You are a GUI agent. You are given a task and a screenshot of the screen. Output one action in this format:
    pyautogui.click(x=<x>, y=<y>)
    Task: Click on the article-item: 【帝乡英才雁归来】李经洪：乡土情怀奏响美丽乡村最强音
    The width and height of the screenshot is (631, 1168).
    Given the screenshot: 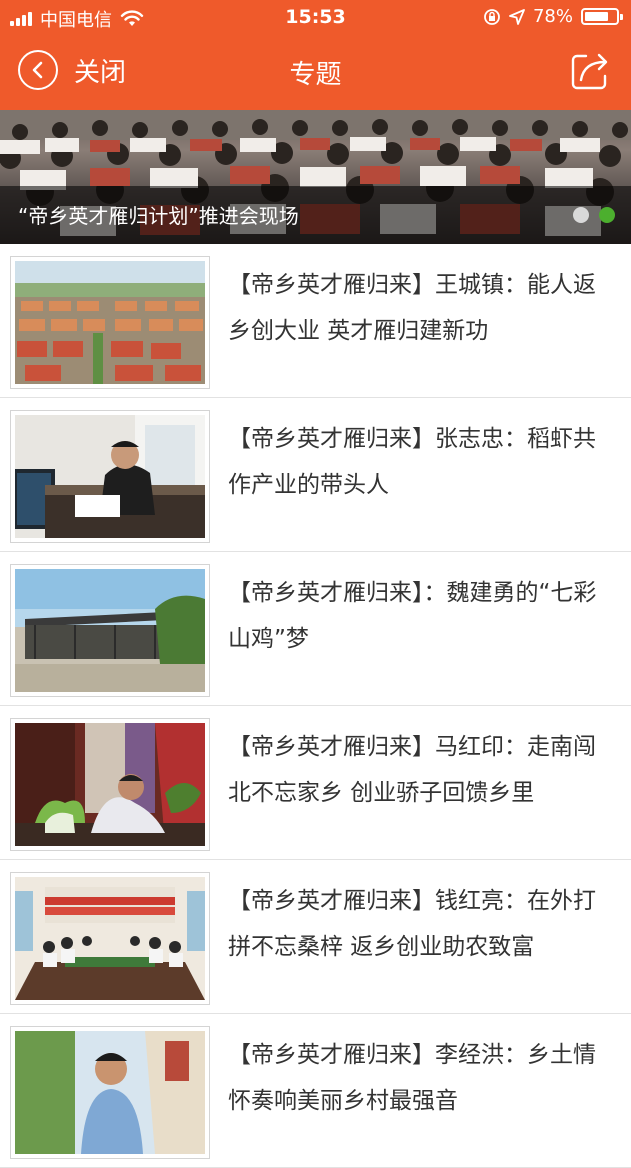 What is the action you would take?
    pyautogui.click(x=315, y=1091)
    